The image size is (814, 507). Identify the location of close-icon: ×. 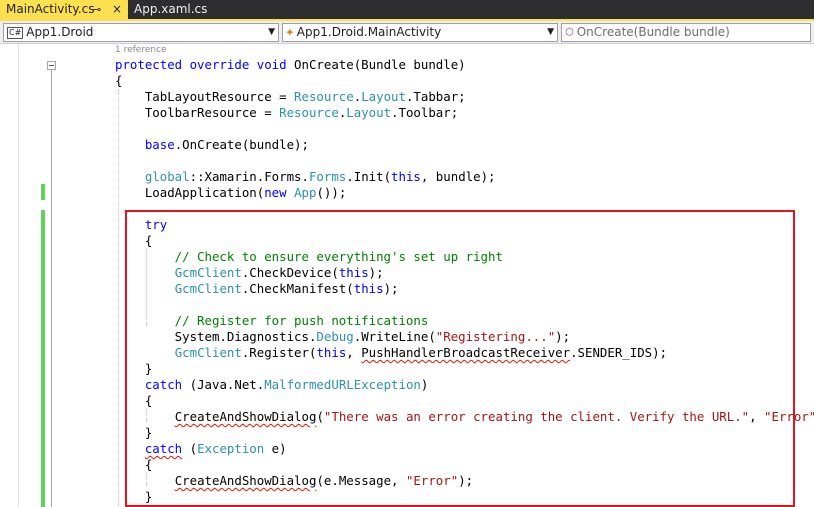
(117, 9).